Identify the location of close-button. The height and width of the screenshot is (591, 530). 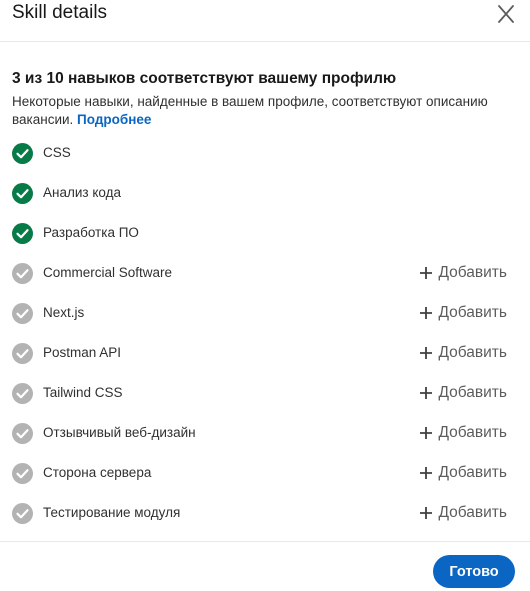
(506, 14).